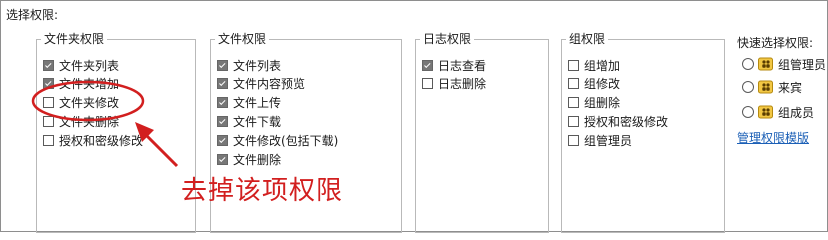  I want to click on checkbox-folder-modify: 文件夹修改, so click(81, 102).